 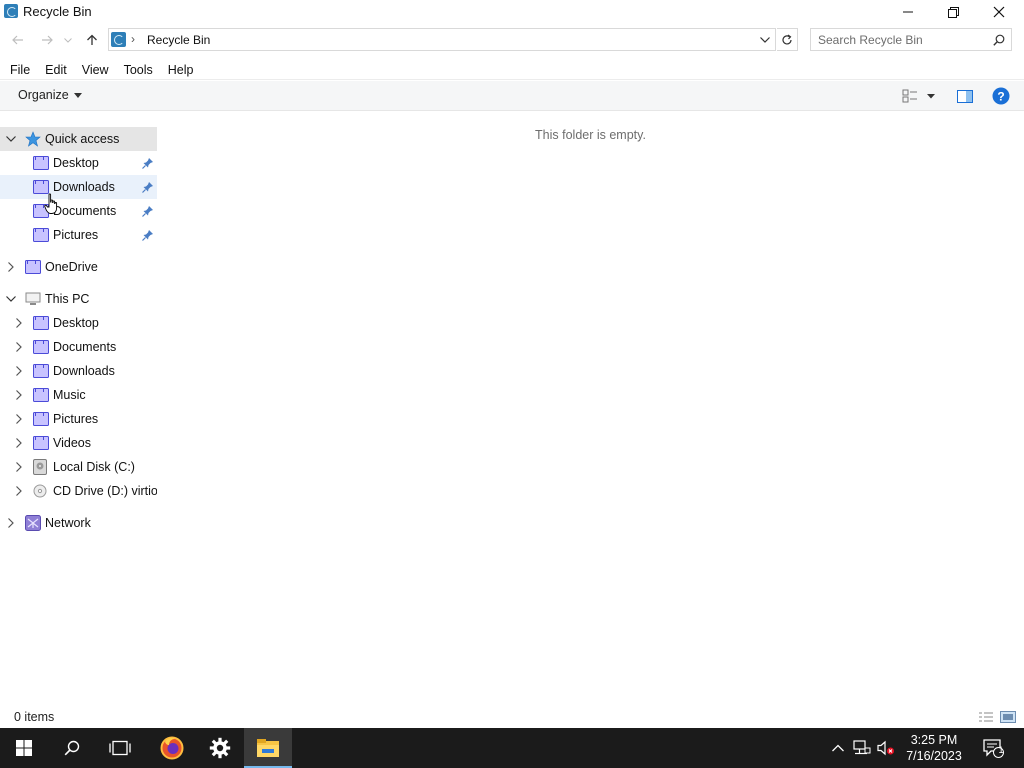 What do you see at coordinates (178, 40) in the screenshot?
I see `breadcrumb-recycle-bin: Recycle Bin` at bounding box center [178, 40].